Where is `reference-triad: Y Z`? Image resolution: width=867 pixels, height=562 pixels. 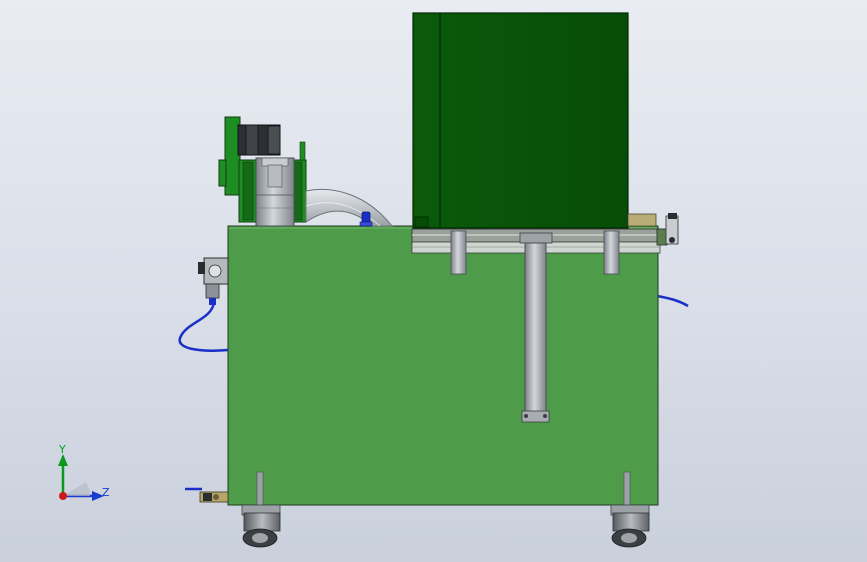
reference-triad: Y Z is located at coordinates (83, 476).